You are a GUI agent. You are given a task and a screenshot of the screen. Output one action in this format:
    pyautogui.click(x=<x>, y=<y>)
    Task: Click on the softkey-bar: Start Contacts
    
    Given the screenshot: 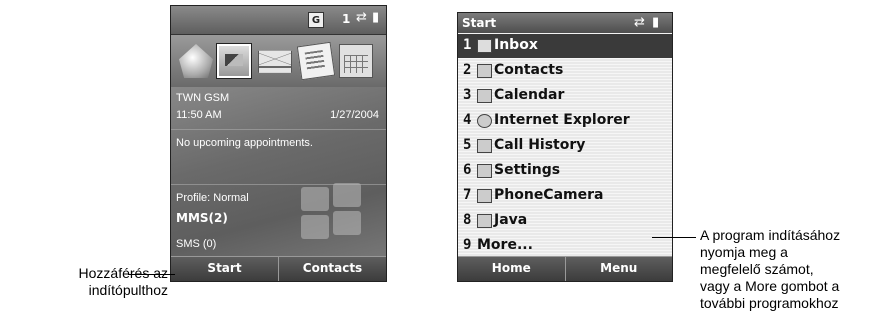 What is the action you would take?
    pyautogui.click(x=278, y=268)
    